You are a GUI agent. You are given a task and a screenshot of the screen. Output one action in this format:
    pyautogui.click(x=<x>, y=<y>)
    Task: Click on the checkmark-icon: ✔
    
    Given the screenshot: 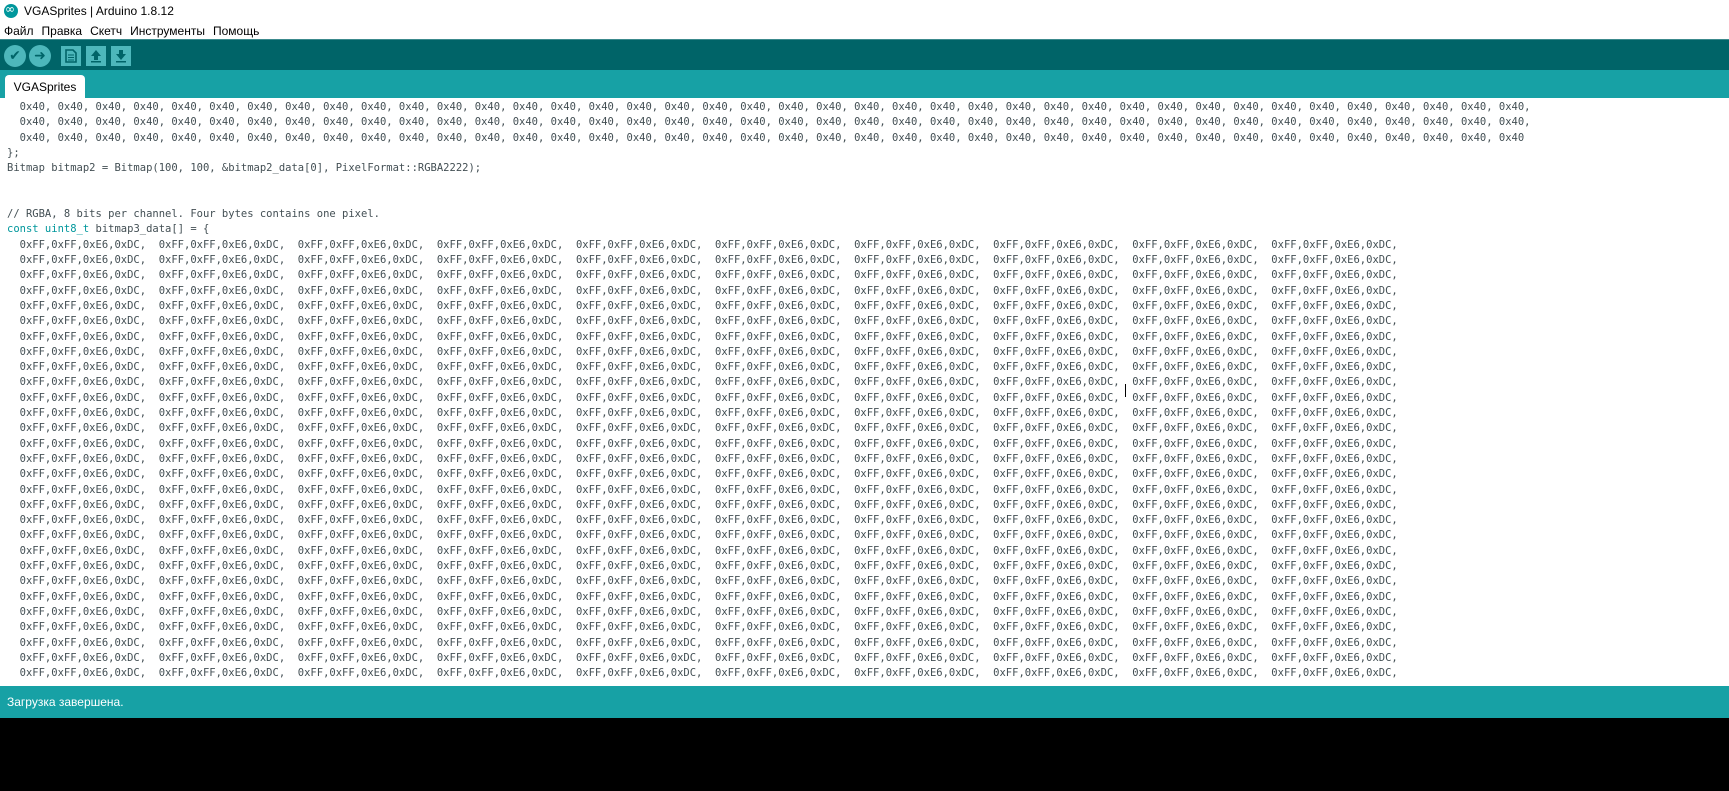 What is the action you would take?
    pyautogui.click(x=15, y=55)
    